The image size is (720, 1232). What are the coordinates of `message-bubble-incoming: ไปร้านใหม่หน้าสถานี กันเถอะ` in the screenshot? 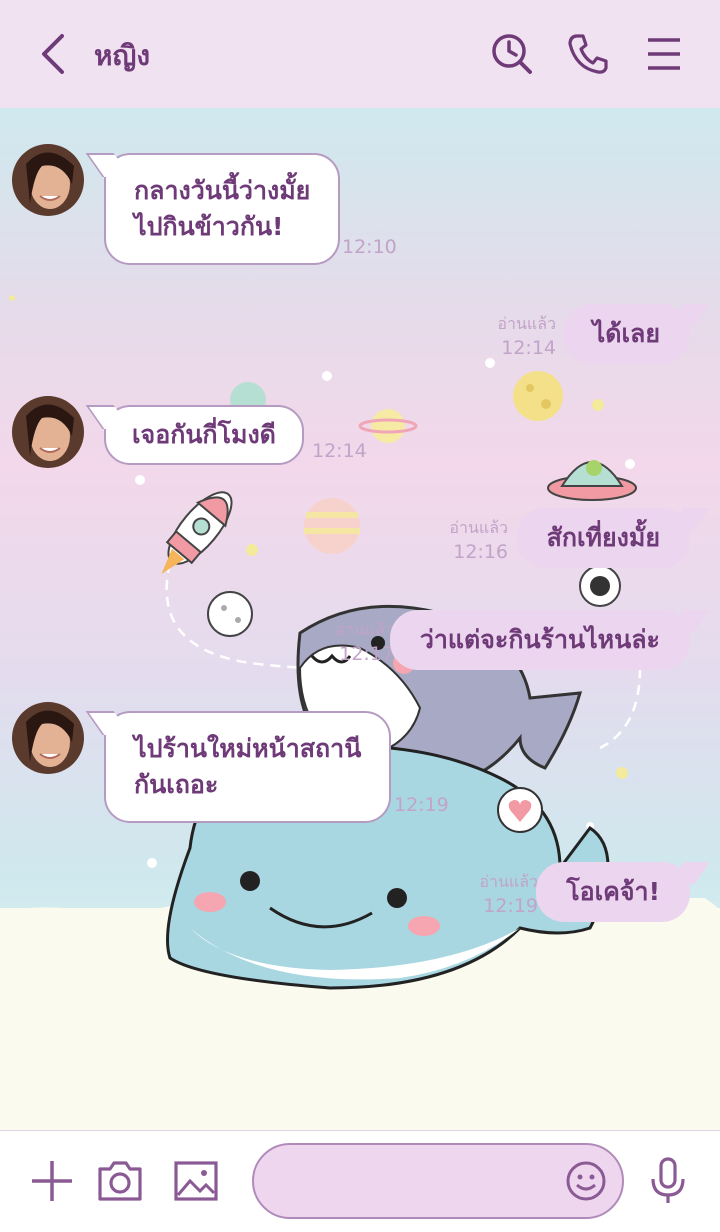 It's located at (248, 767).